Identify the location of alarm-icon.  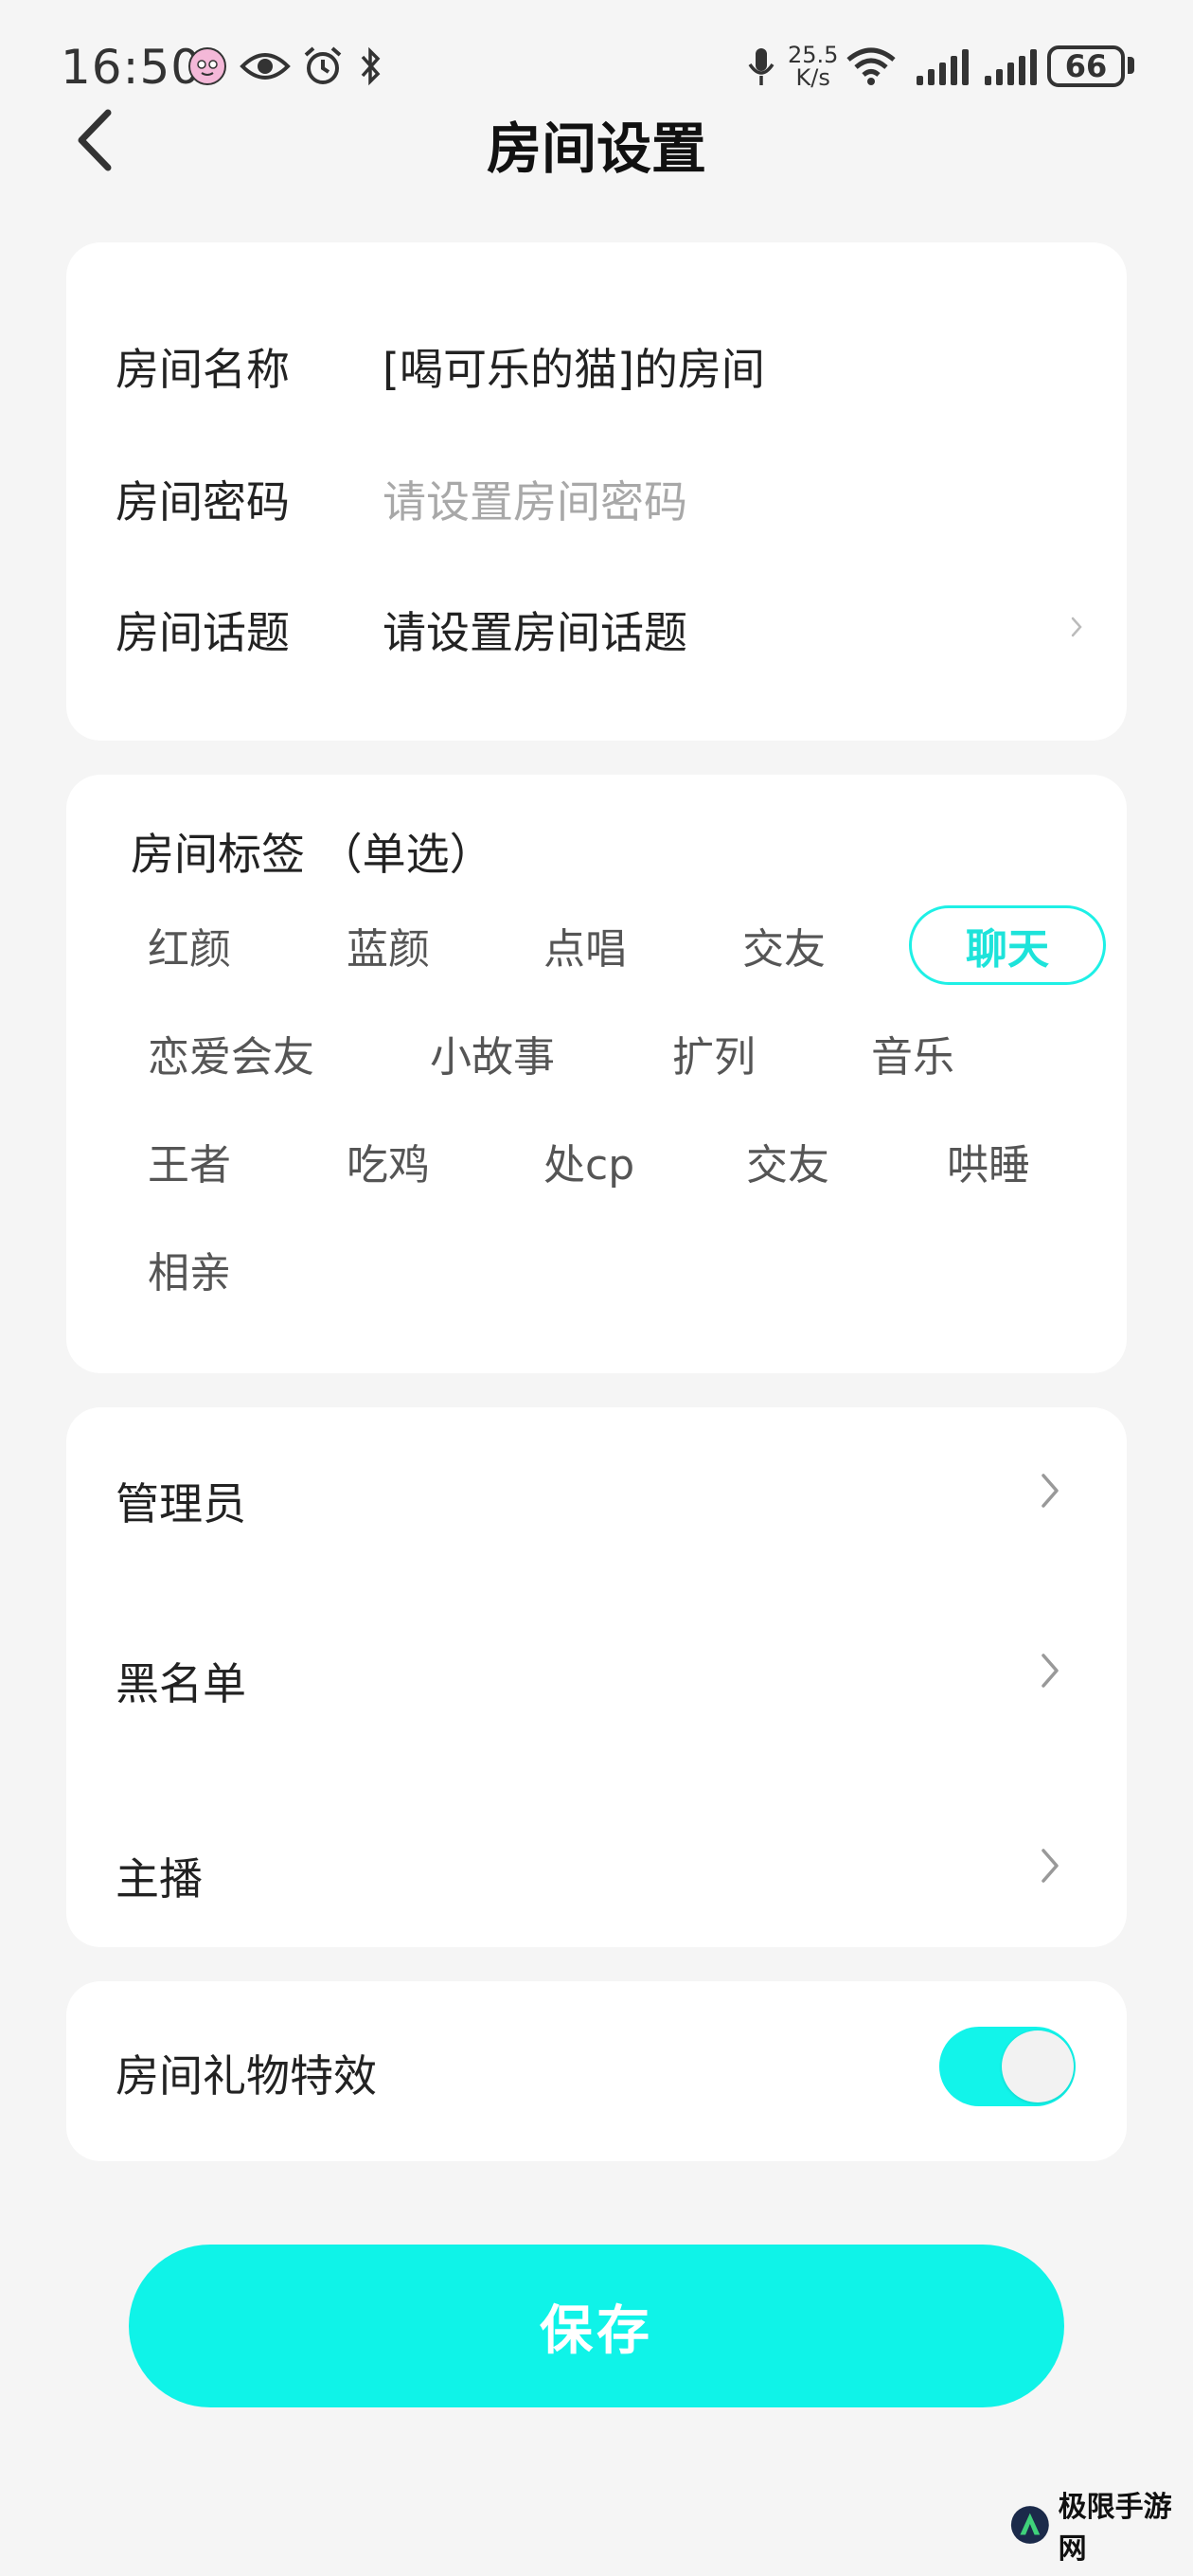
(323, 66).